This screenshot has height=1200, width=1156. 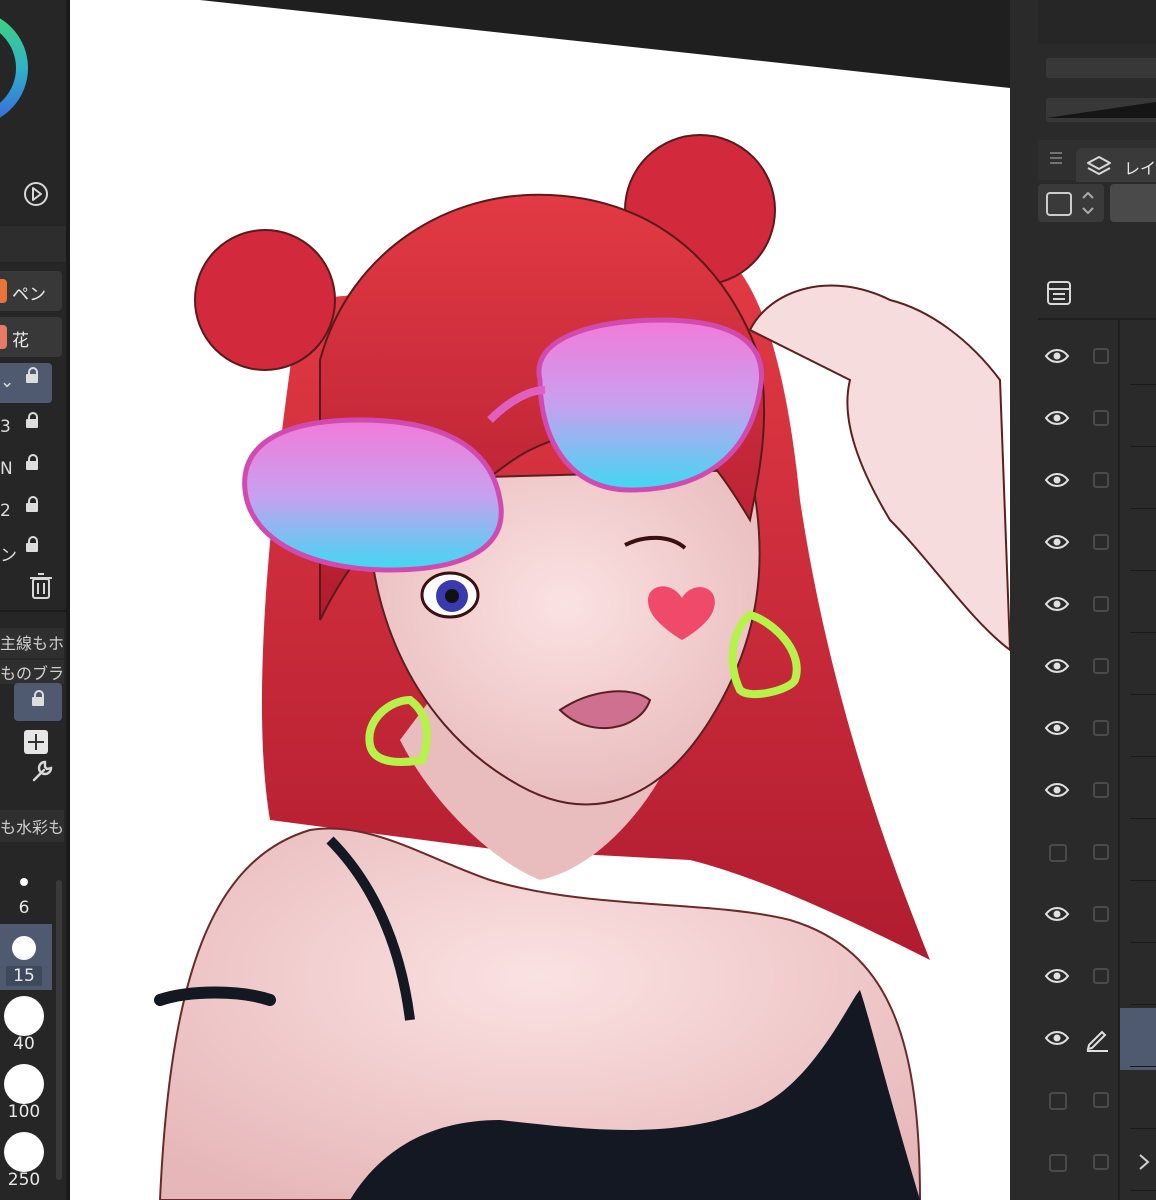 What do you see at coordinates (1097, 22) in the screenshot?
I see `right-panel-header` at bounding box center [1097, 22].